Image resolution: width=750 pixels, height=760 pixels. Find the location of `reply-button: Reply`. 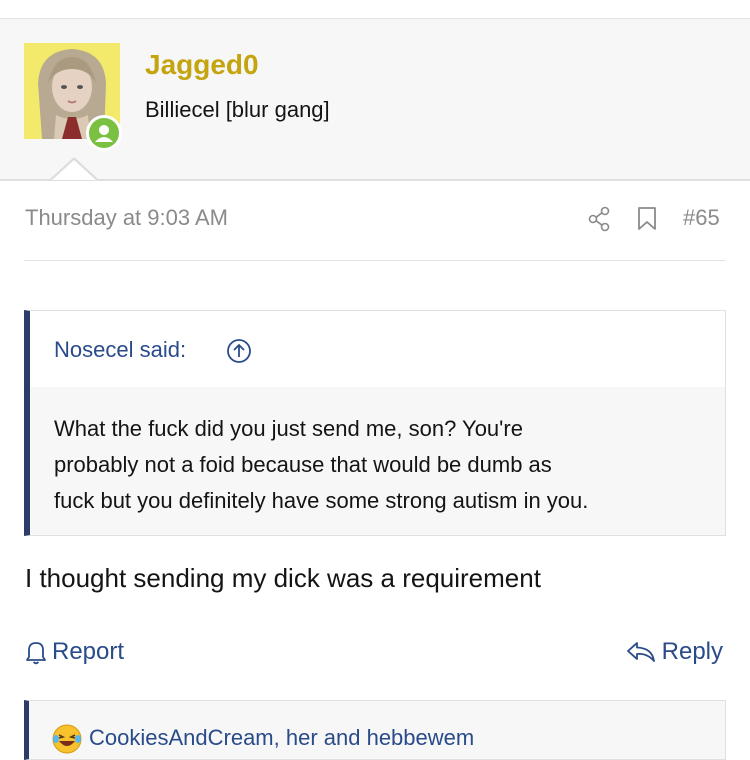

reply-button: Reply is located at coordinates (674, 652).